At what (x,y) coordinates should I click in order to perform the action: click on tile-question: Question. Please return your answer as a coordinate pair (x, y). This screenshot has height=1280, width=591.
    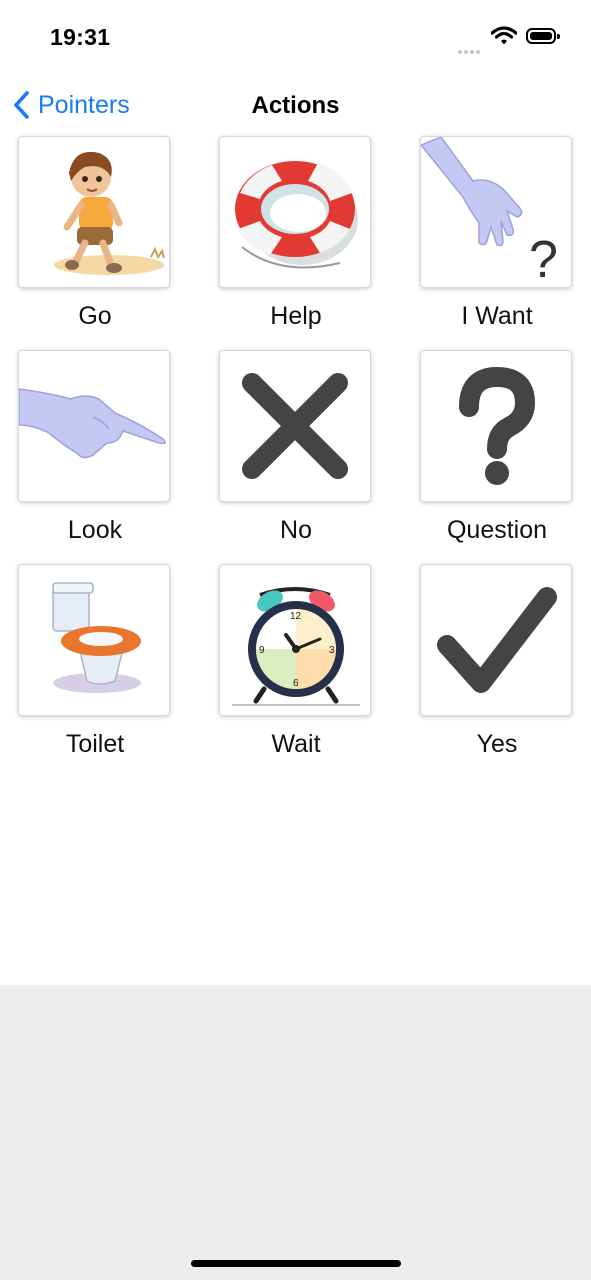
    Looking at the image, I should click on (497, 447).